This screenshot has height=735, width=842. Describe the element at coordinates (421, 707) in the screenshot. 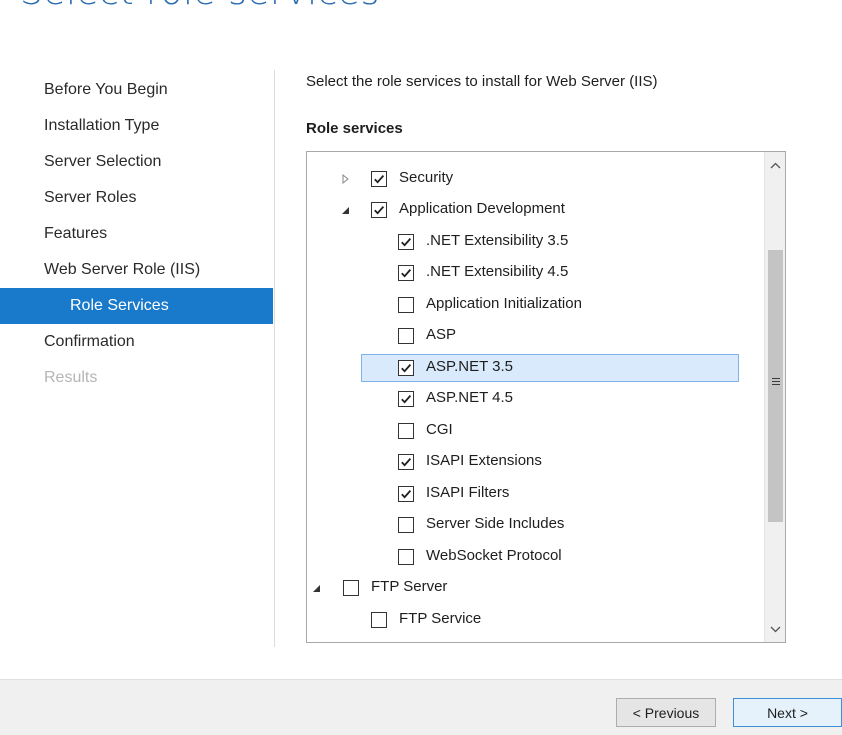

I see `wizard-footer: < Previous Next >` at that location.